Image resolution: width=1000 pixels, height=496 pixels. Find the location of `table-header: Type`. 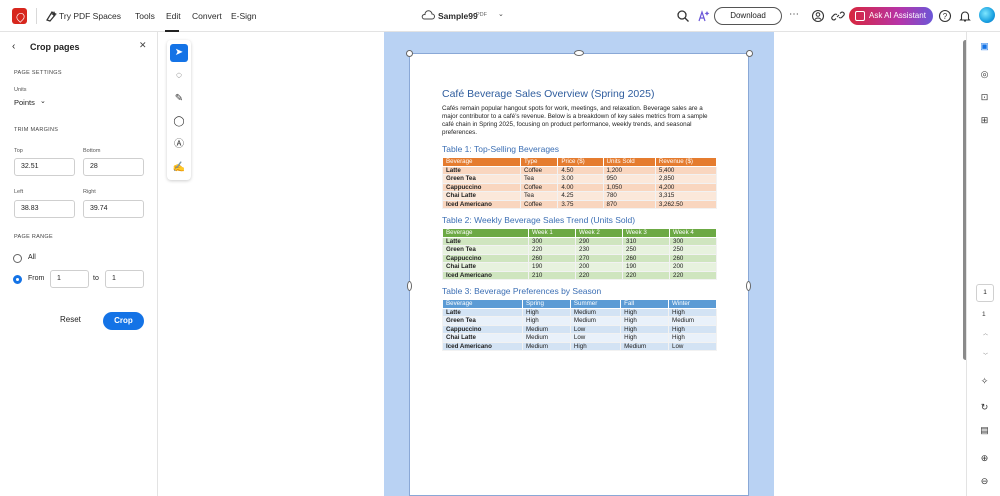

table-header: Type is located at coordinates (539, 162).